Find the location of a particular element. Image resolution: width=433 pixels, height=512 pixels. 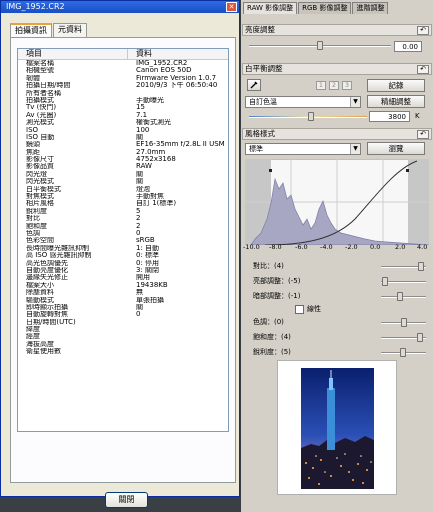

picture-style-reset-icon: ↶ is located at coordinates (423, 134).